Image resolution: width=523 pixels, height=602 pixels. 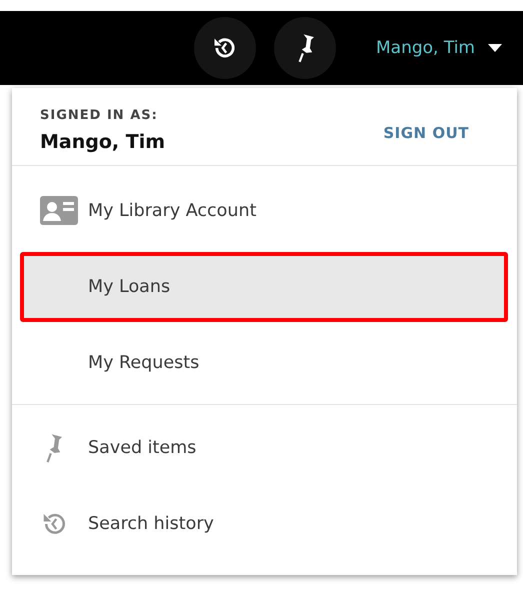 I want to click on menu-item: Search history, so click(x=264, y=524).